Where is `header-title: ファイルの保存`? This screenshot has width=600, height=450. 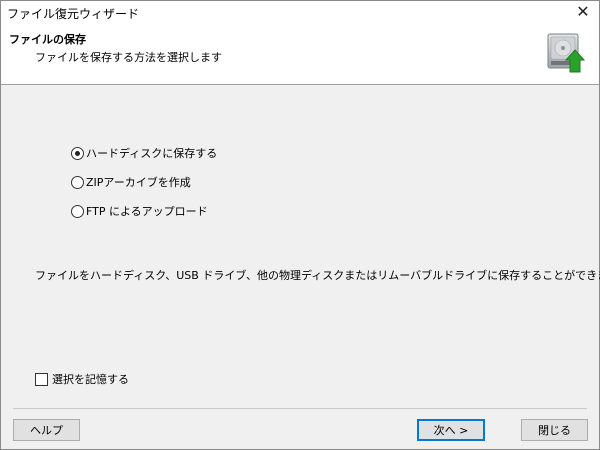
header-title: ファイルの保存 is located at coordinates (47, 39).